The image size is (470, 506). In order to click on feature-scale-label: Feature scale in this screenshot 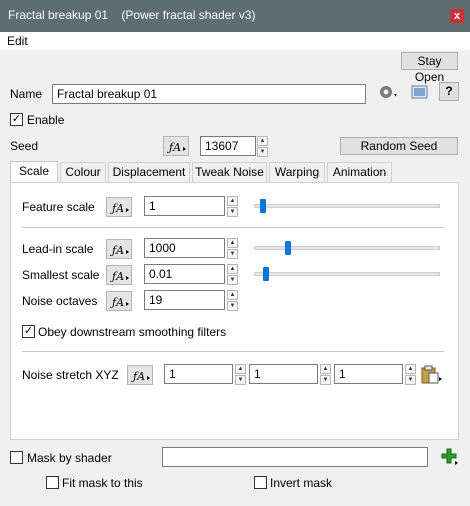, I will do `click(58, 207)`.